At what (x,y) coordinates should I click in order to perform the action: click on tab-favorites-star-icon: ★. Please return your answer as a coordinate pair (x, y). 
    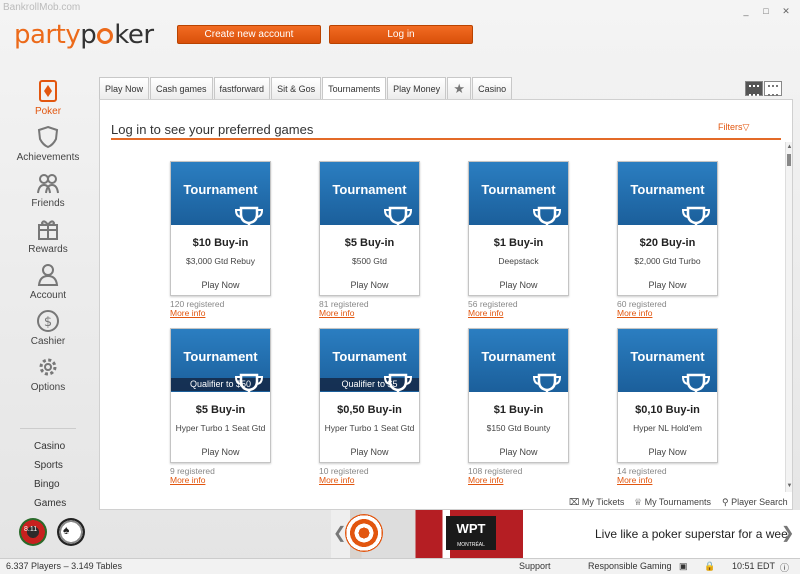
    Looking at the image, I should click on (459, 88).